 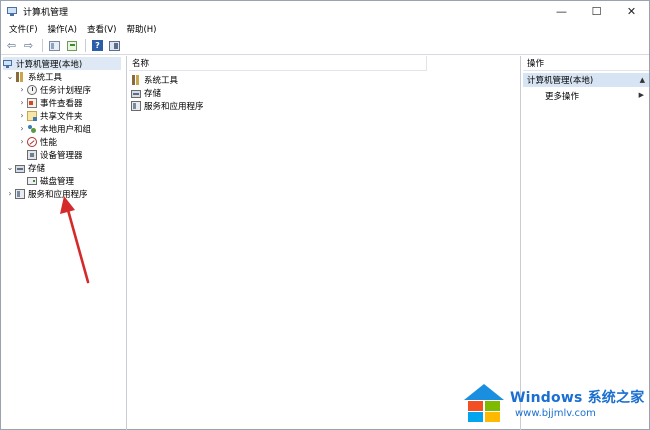 I want to click on logo-tile-yellow, so click(x=492, y=417).